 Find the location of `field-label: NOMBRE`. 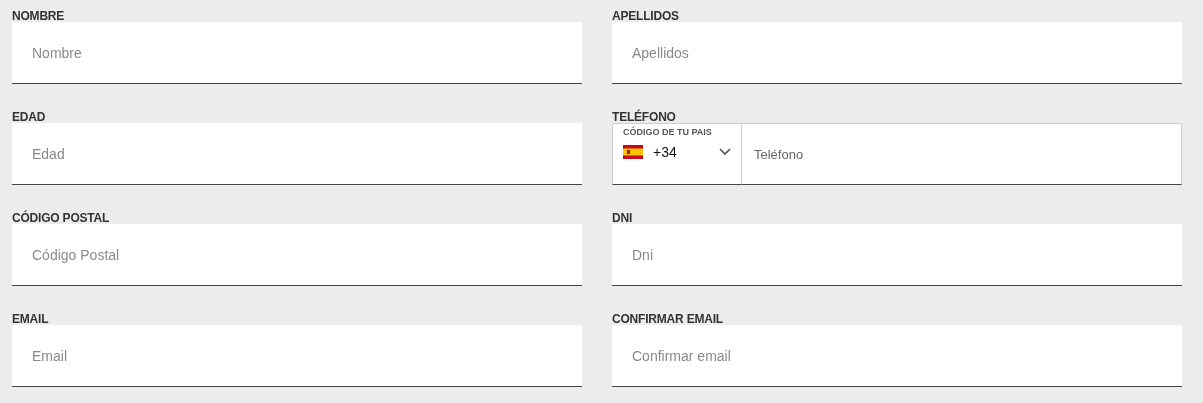

field-label: NOMBRE is located at coordinates (39, 15).